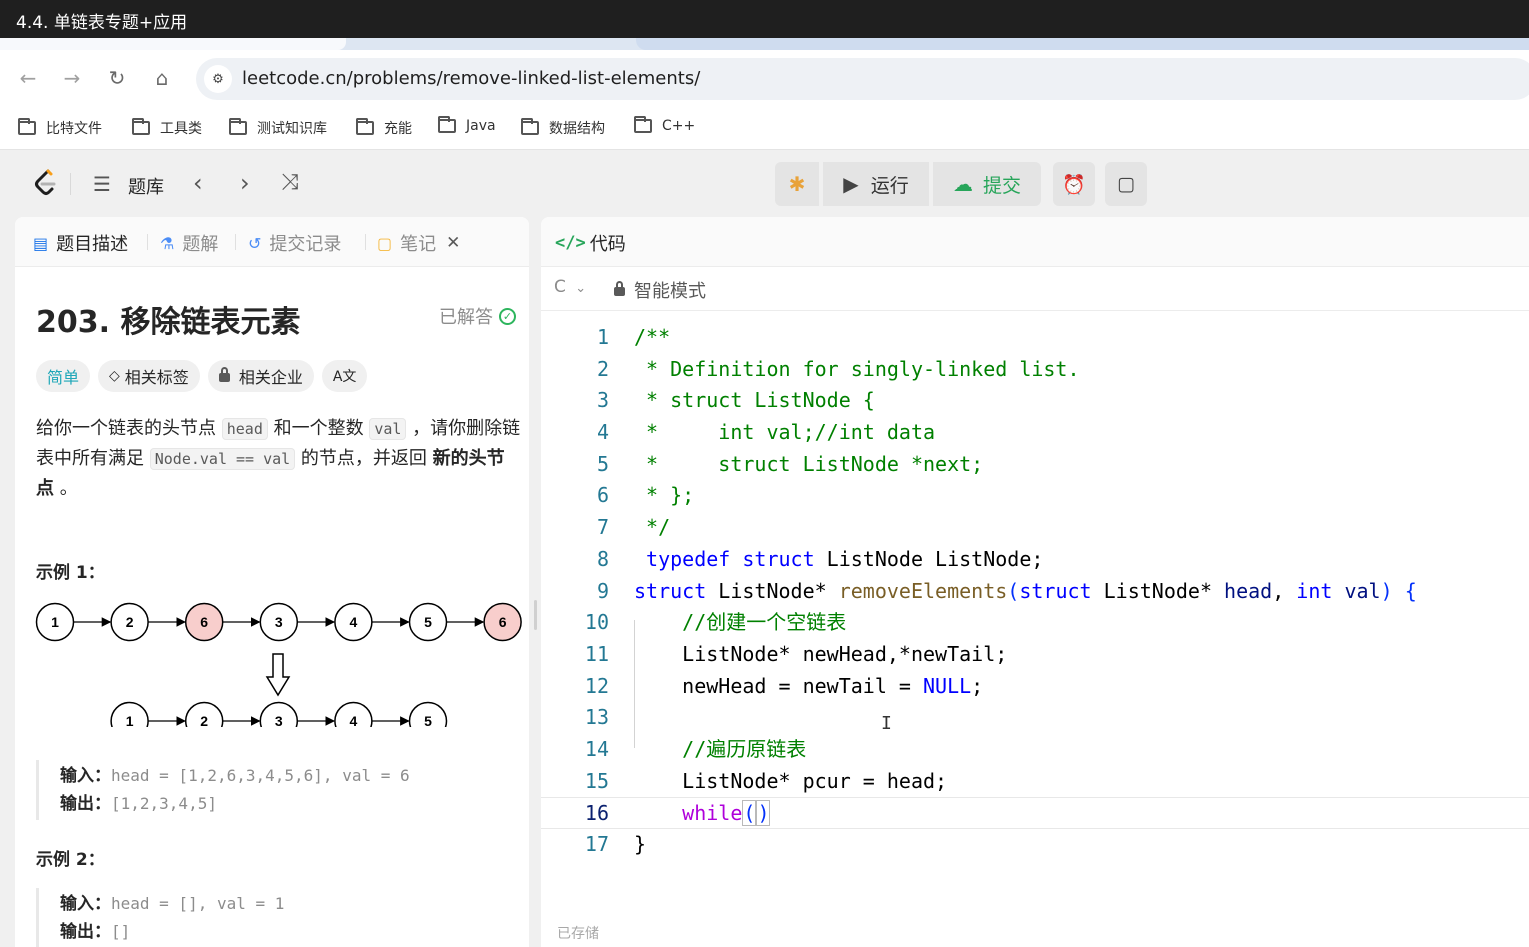  What do you see at coordinates (245, 183) in the screenshot?
I see `next-problem-icon: ›` at bounding box center [245, 183].